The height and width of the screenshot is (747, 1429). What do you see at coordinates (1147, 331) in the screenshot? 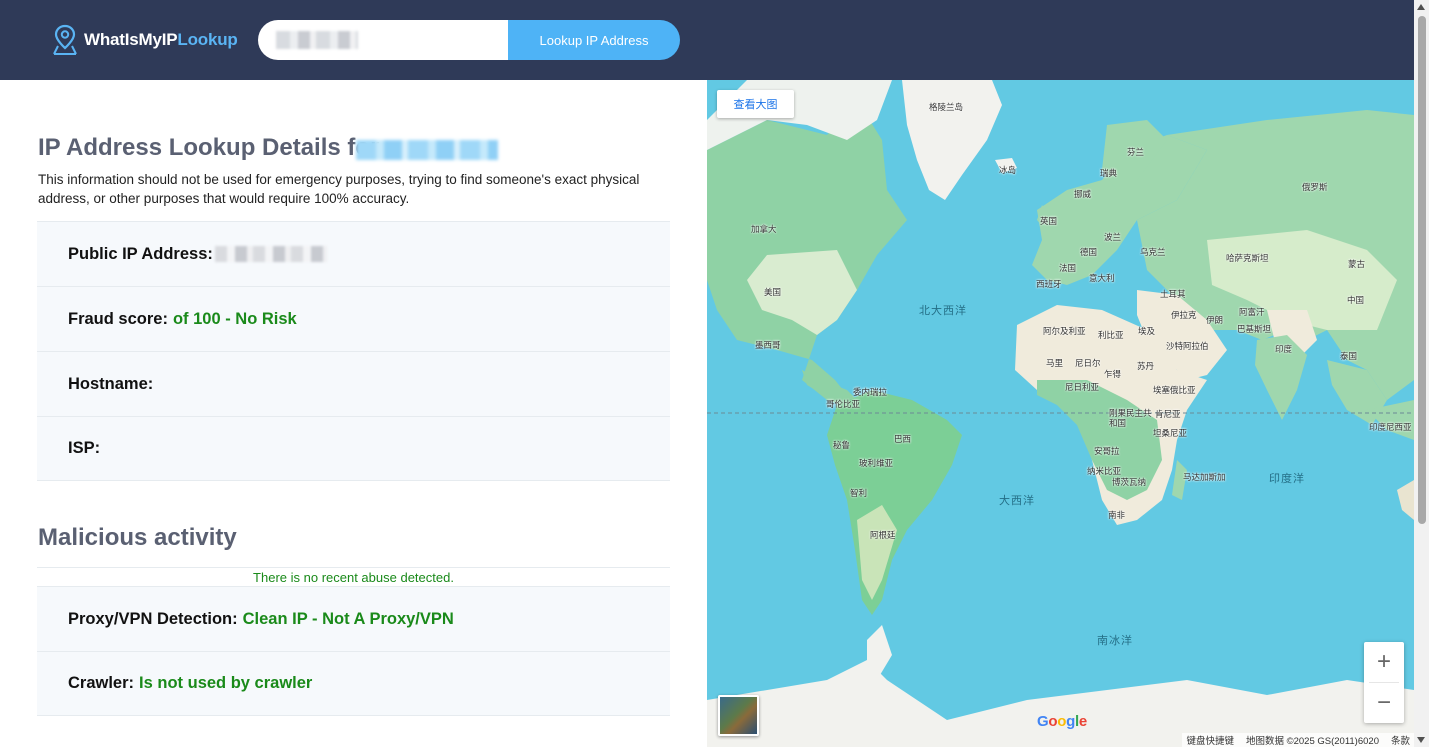
I see `place-label: 埃及` at bounding box center [1147, 331].